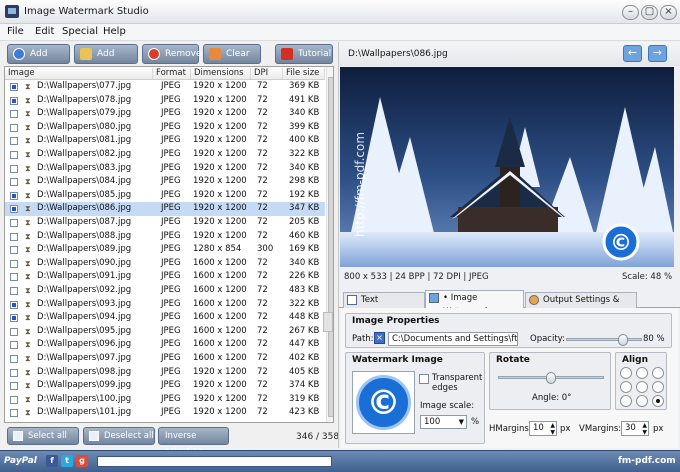 The width and height of the screenshot is (680, 472). What do you see at coordinates (384, 305) in the screenshot?
I see `tab-text-watermark: Text Watermark` at bounding box center [384, 305].